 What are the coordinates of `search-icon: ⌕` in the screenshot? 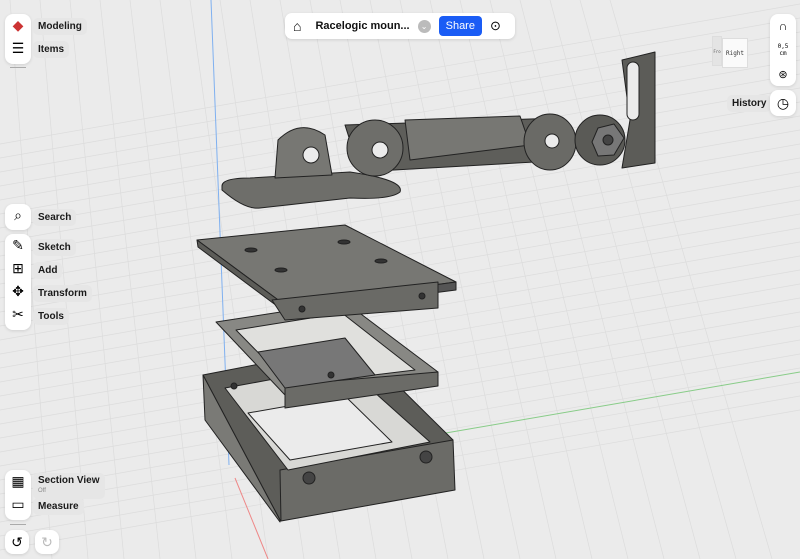 It's located at (18, 215).